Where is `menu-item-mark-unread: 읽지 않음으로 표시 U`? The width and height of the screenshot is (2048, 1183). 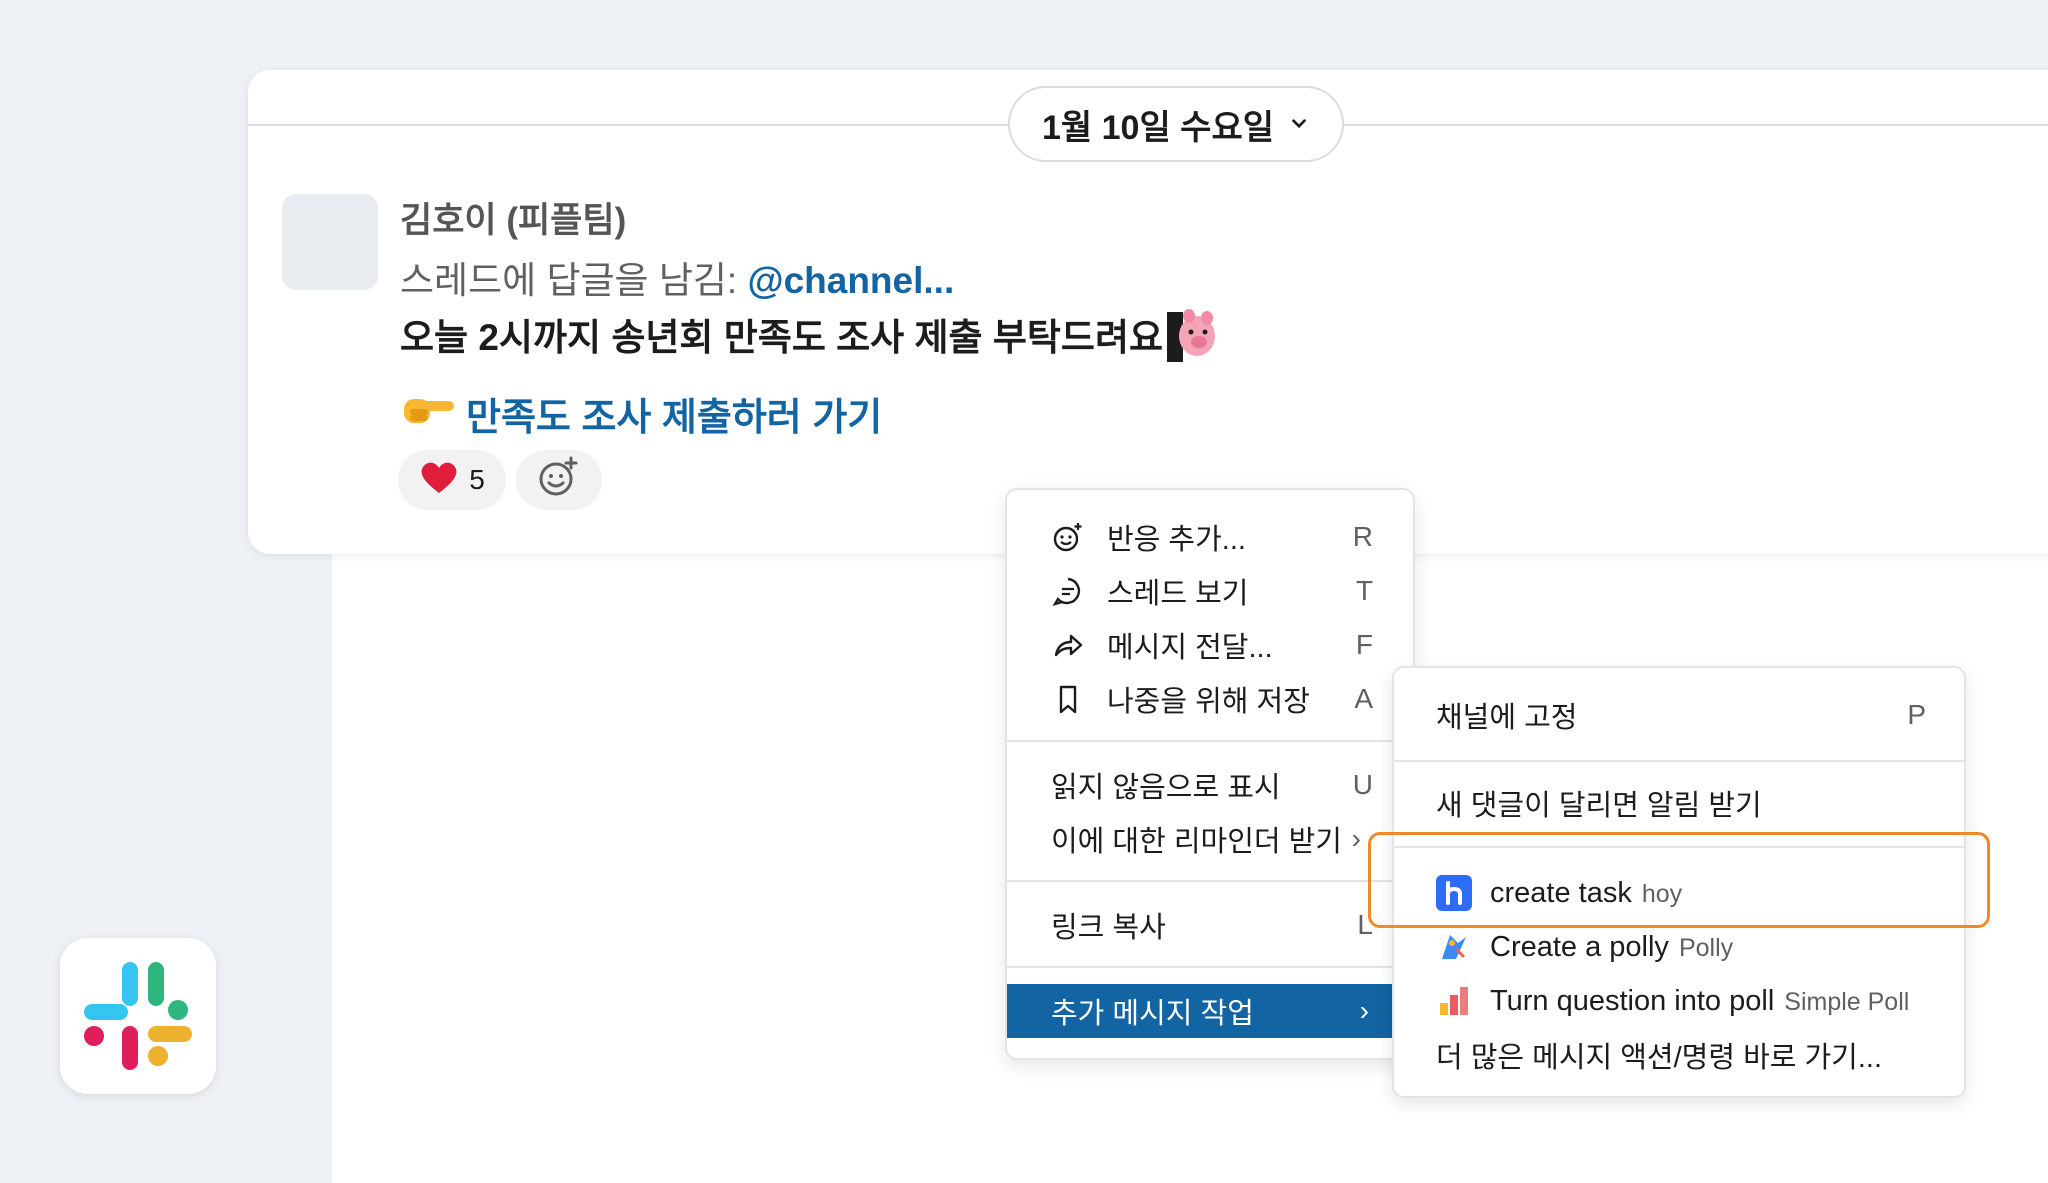
menu-item-mark-unread: 읽지 않음으로 표시 U is located at coordinates (1210, 785).